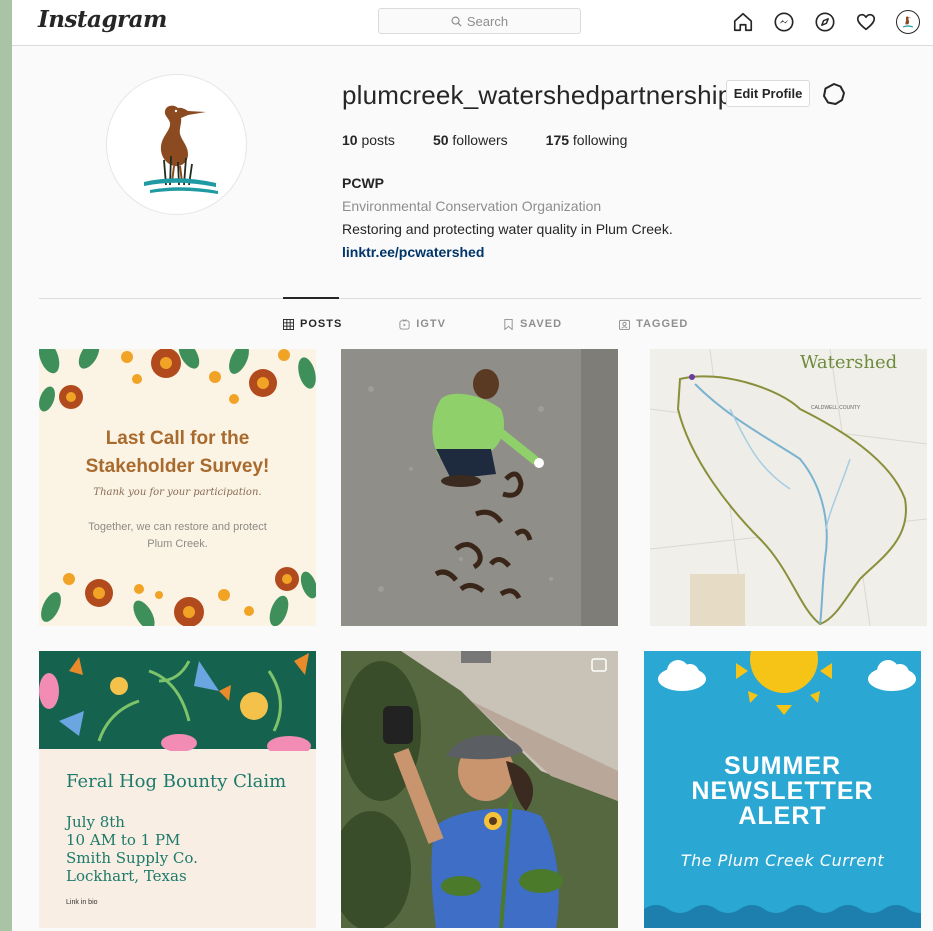 The height and width of the screenshot is (931, 933). Describe the element at coordinates (508, 324) in the screenshot. I see `bookmark-icon` at that location.